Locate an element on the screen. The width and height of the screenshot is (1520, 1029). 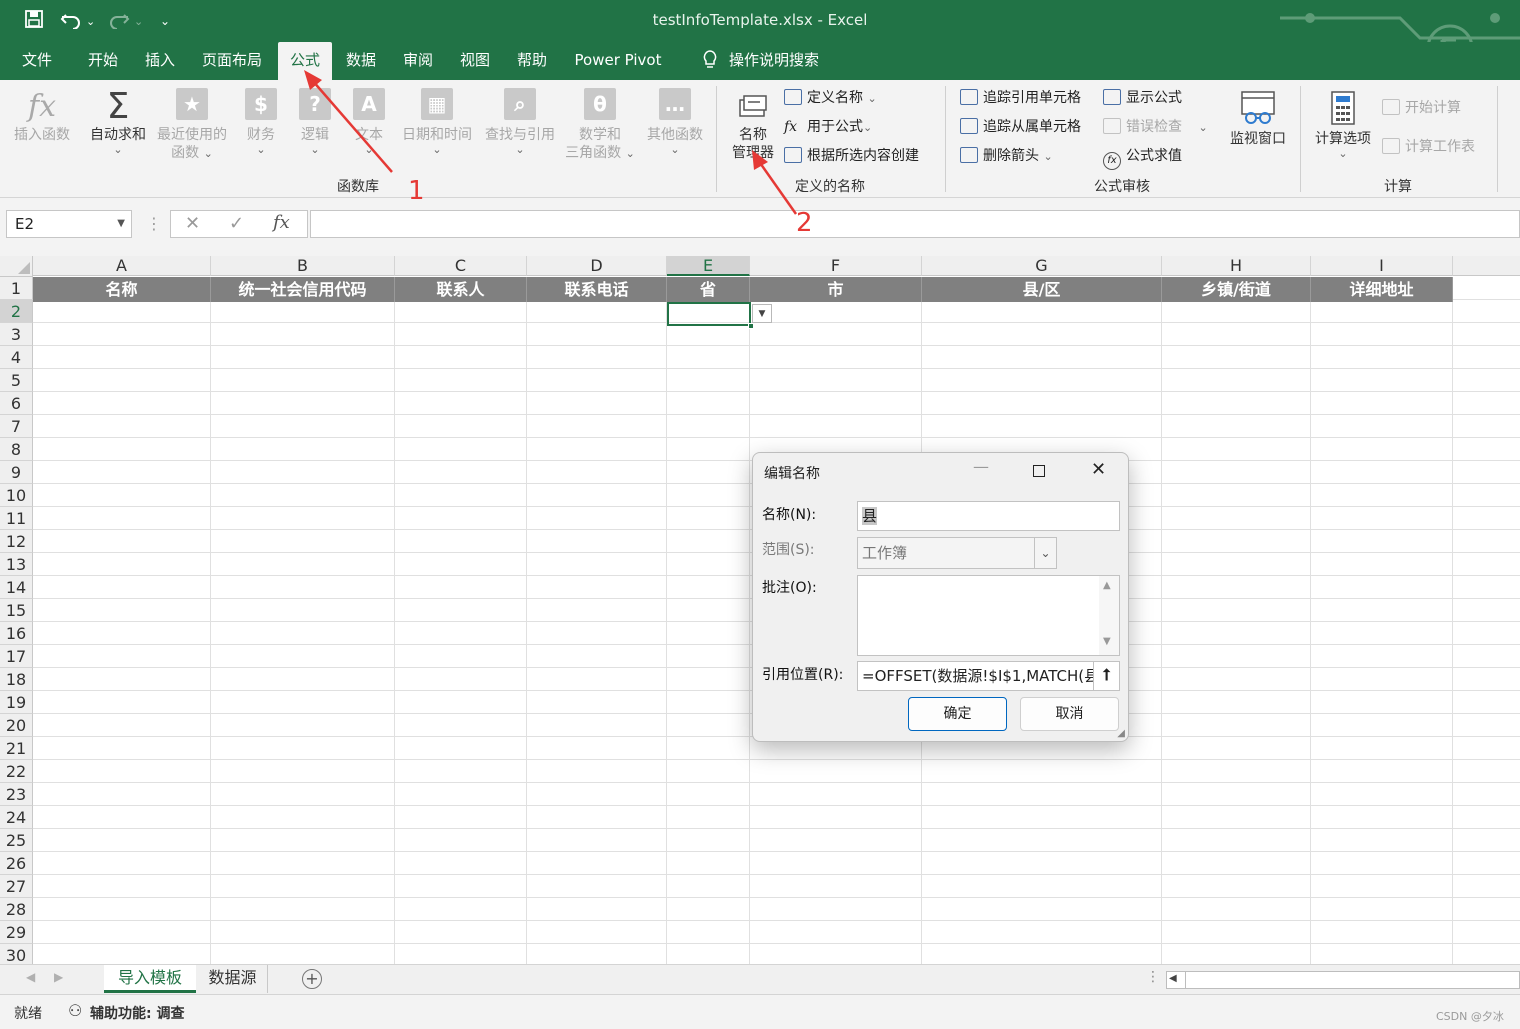
refers-to-field: =OFFSET(数据源!$I$1,MATCH(县 is located at coordinates (988, 676).